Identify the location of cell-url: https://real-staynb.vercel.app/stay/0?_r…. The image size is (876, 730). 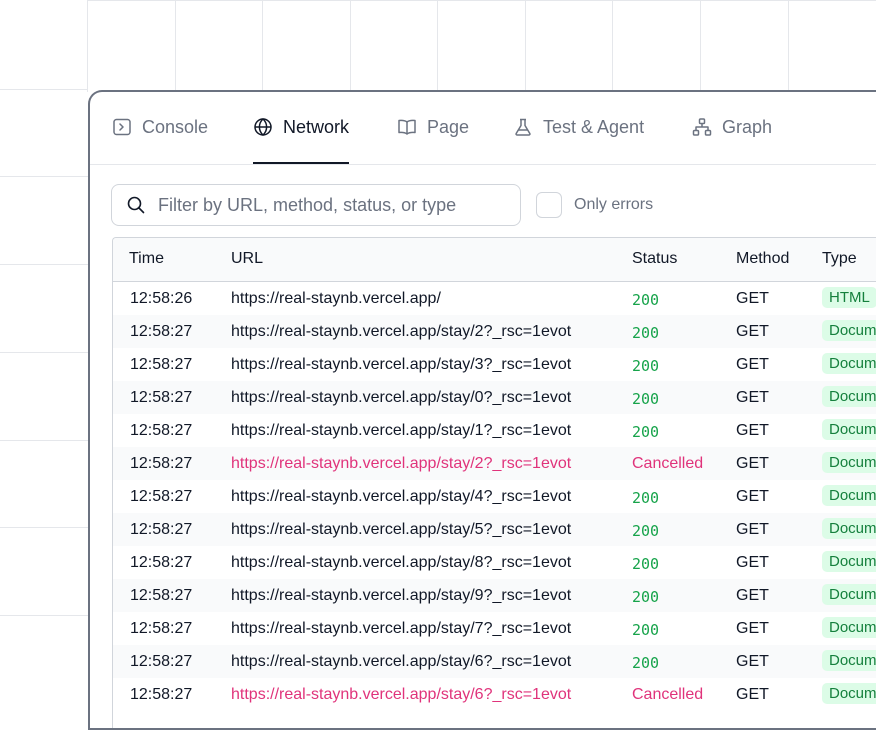
(401, 397).